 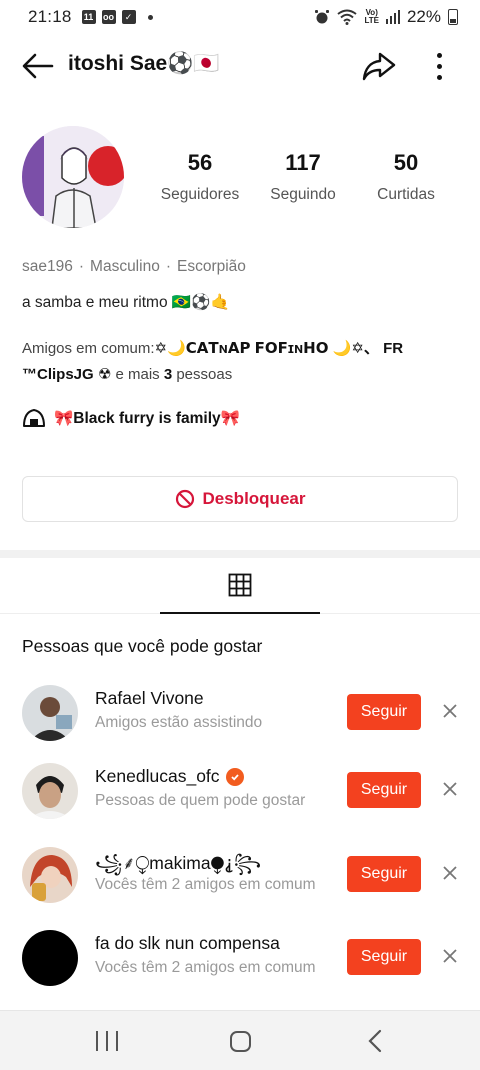 I want to click on profile-avatar, so click(x=73, y=177).